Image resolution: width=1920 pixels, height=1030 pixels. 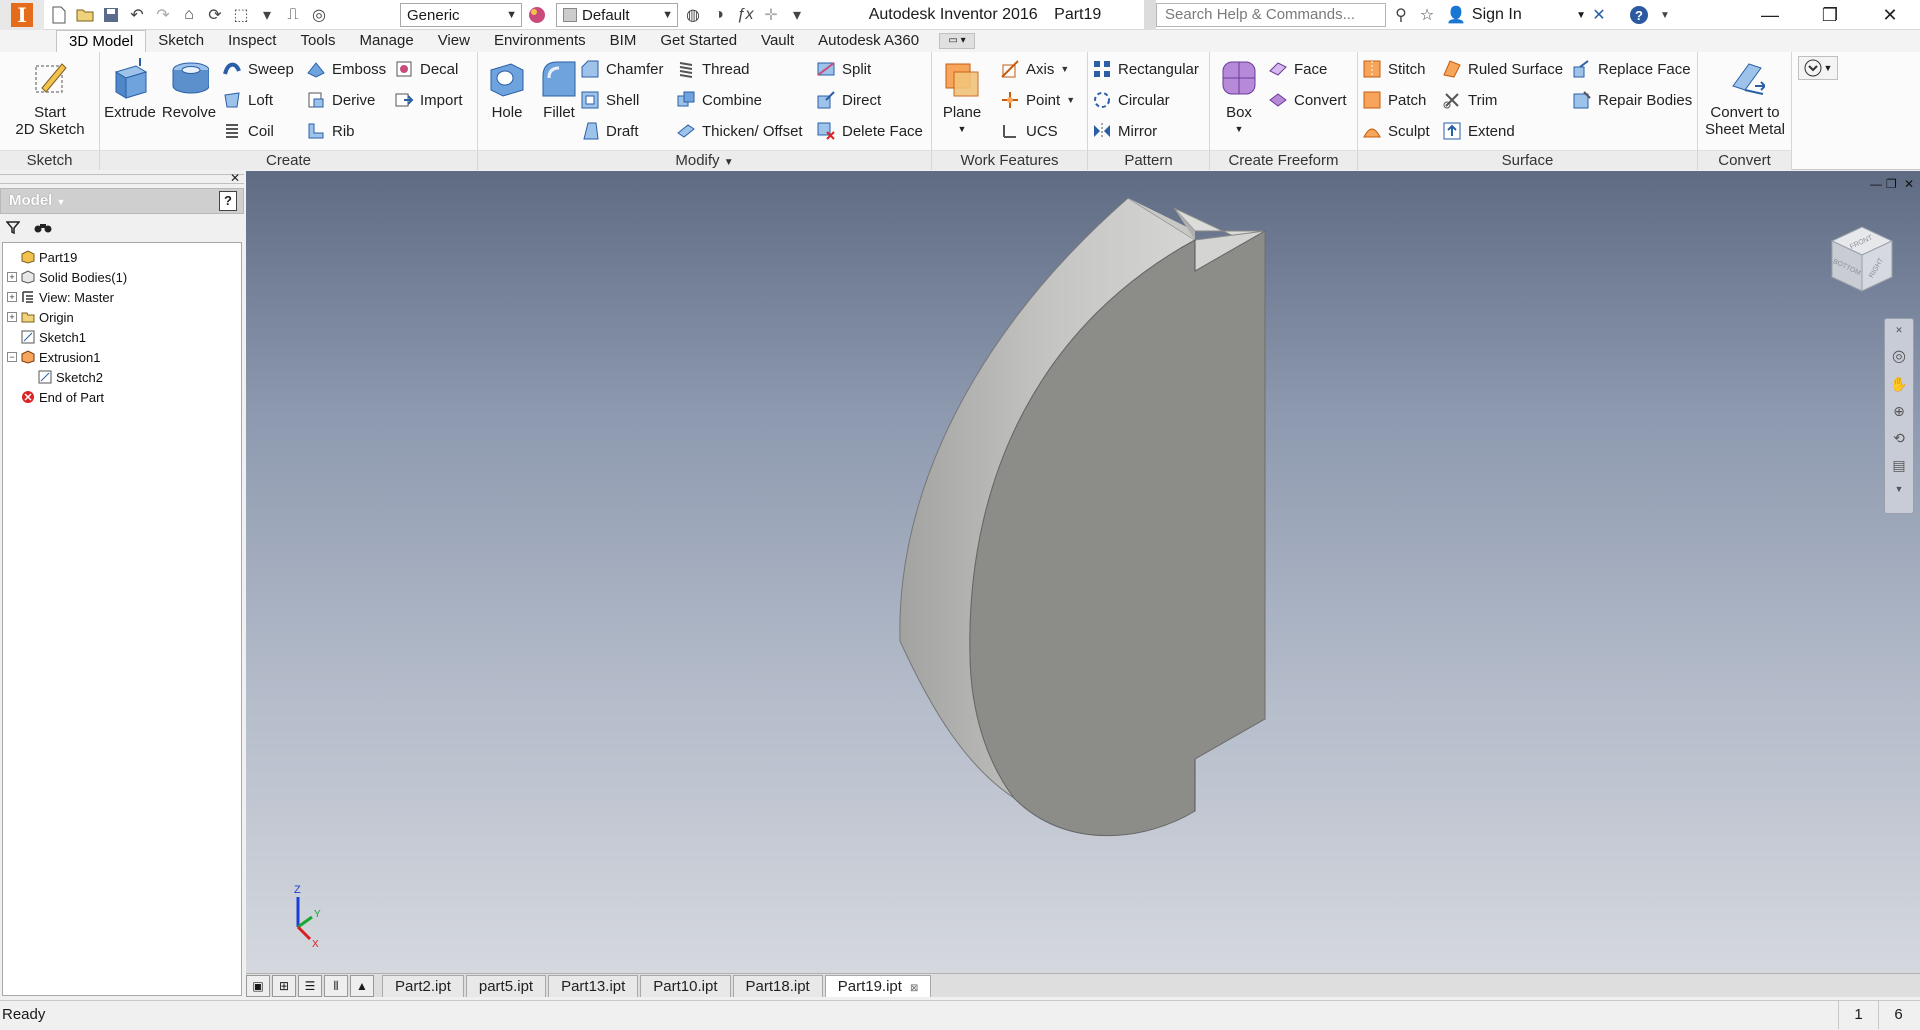 What do you see at coordinates (1469, 100) in the screenshot?
I see `trim-button: Trim` at bounding box center [1469, 100].